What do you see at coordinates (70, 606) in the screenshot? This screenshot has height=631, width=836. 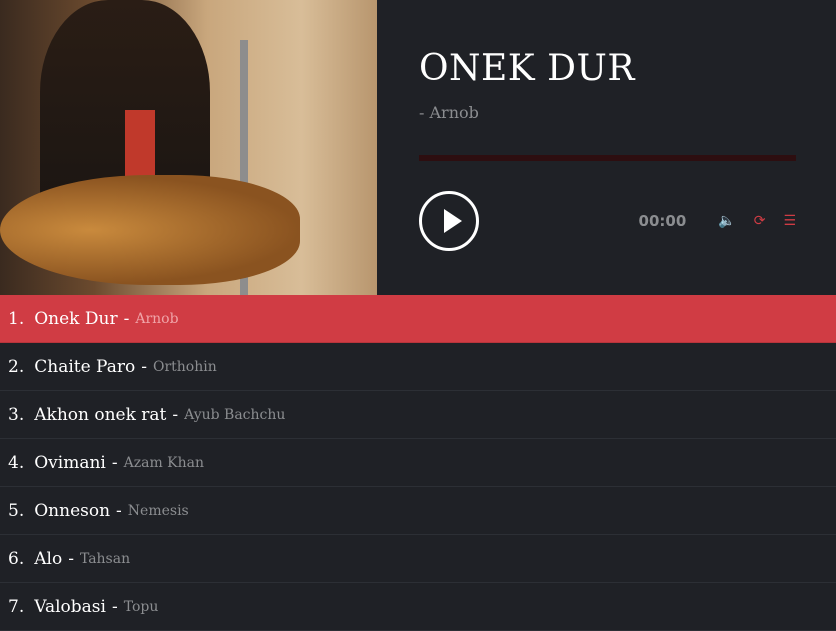 I see `track-name: Valobasi` at bounding box center [70, 606].